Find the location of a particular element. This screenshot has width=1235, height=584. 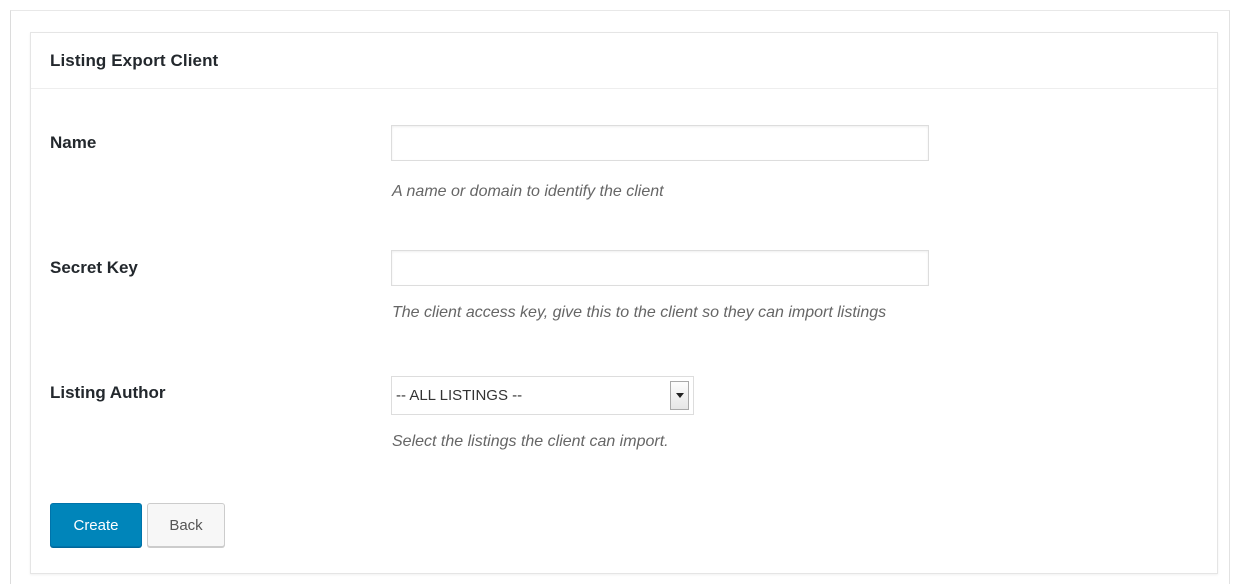

name-label: Name is located at coordinates (73, 142).